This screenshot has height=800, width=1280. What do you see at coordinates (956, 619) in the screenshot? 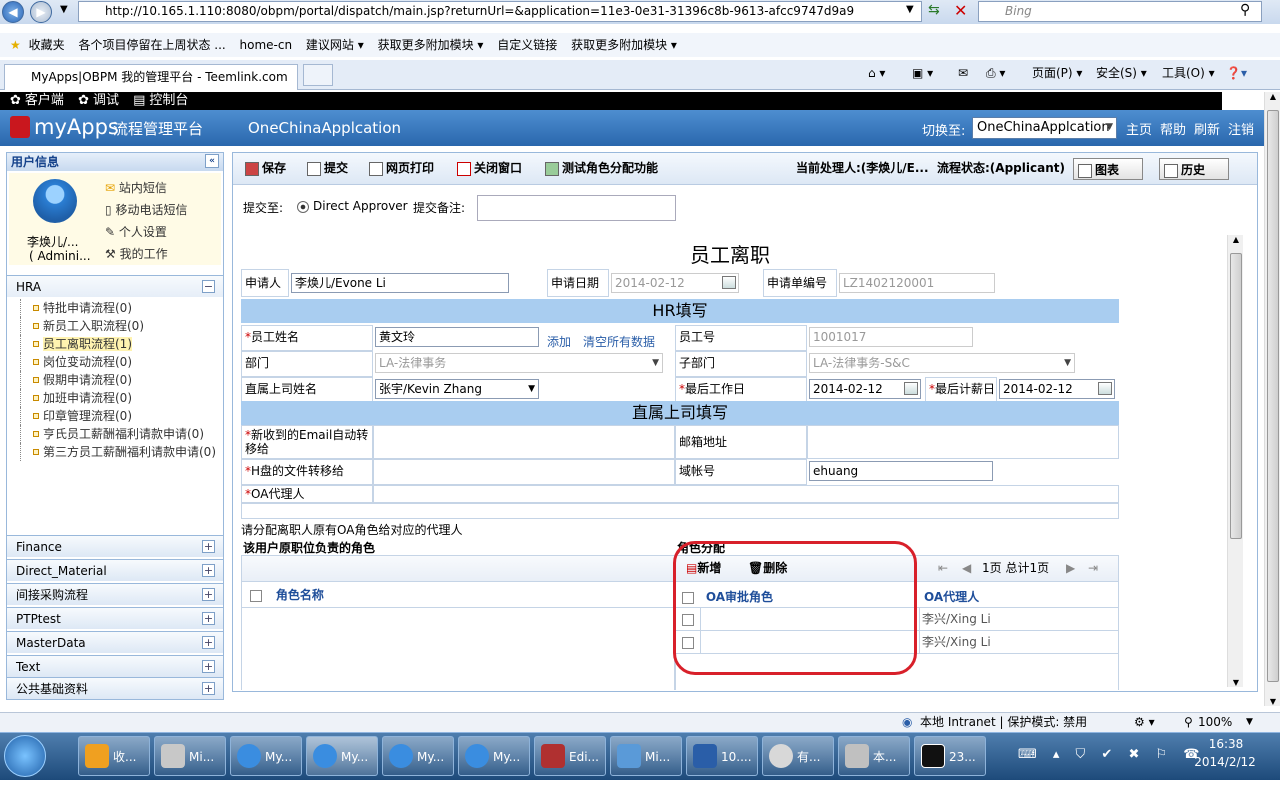
I see `oa-agent-cell: 李兴/Xing Li` at bounding box center [956, 619].